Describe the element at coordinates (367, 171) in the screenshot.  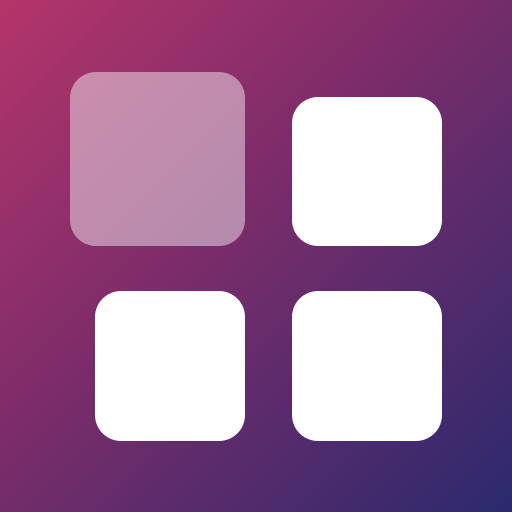
I see `grid-tile-top-right` at that location.